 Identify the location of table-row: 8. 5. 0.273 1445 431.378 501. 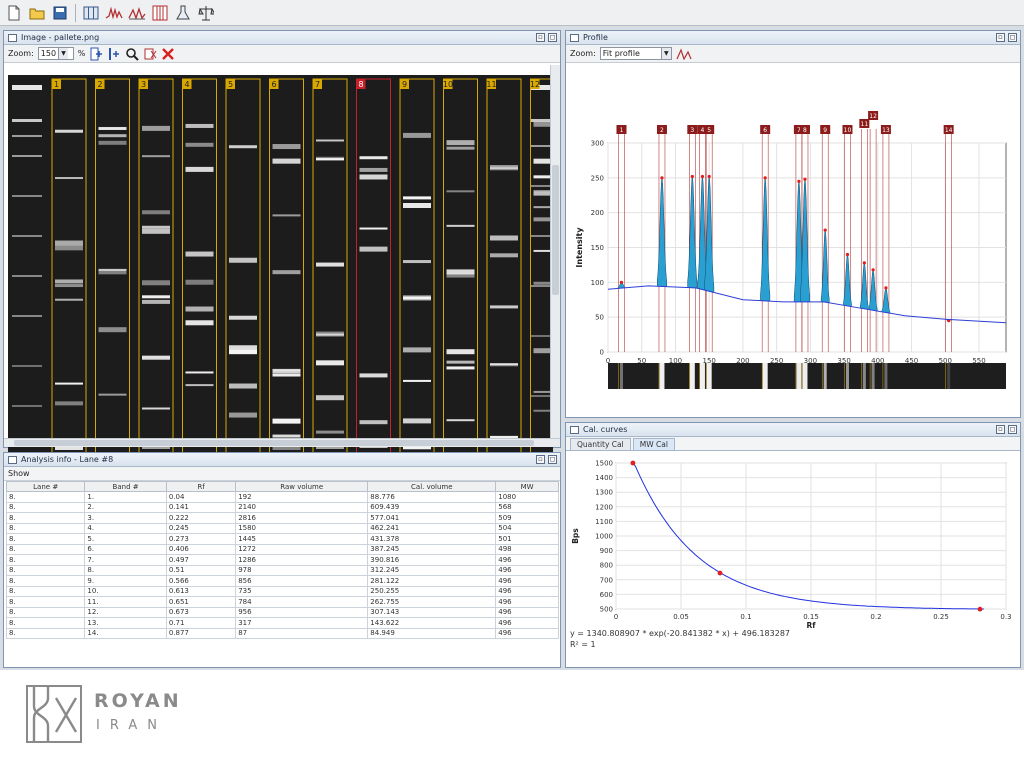
(282, 539).